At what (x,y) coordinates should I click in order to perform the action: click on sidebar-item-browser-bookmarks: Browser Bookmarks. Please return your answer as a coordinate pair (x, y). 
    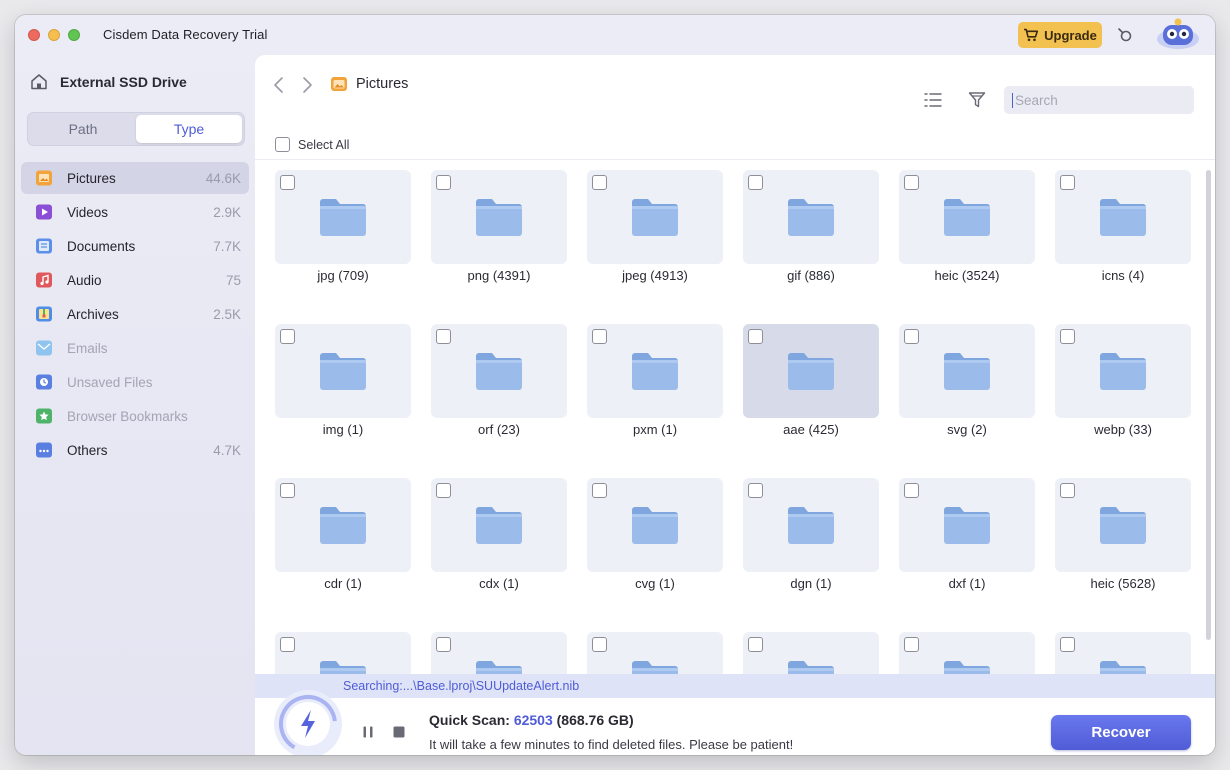
    Looking at the image, I should click on (135, 416).